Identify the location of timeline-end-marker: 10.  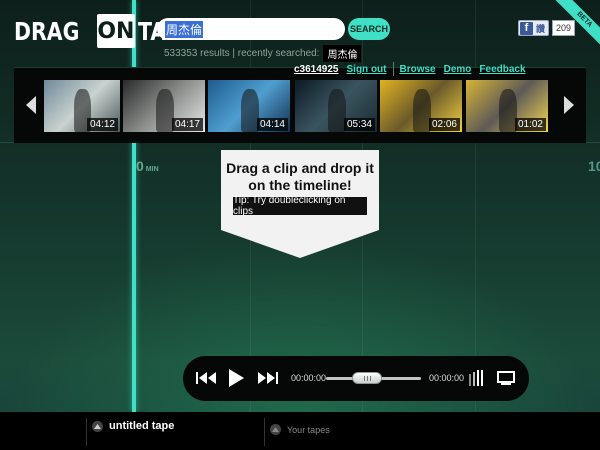
(594, 166).